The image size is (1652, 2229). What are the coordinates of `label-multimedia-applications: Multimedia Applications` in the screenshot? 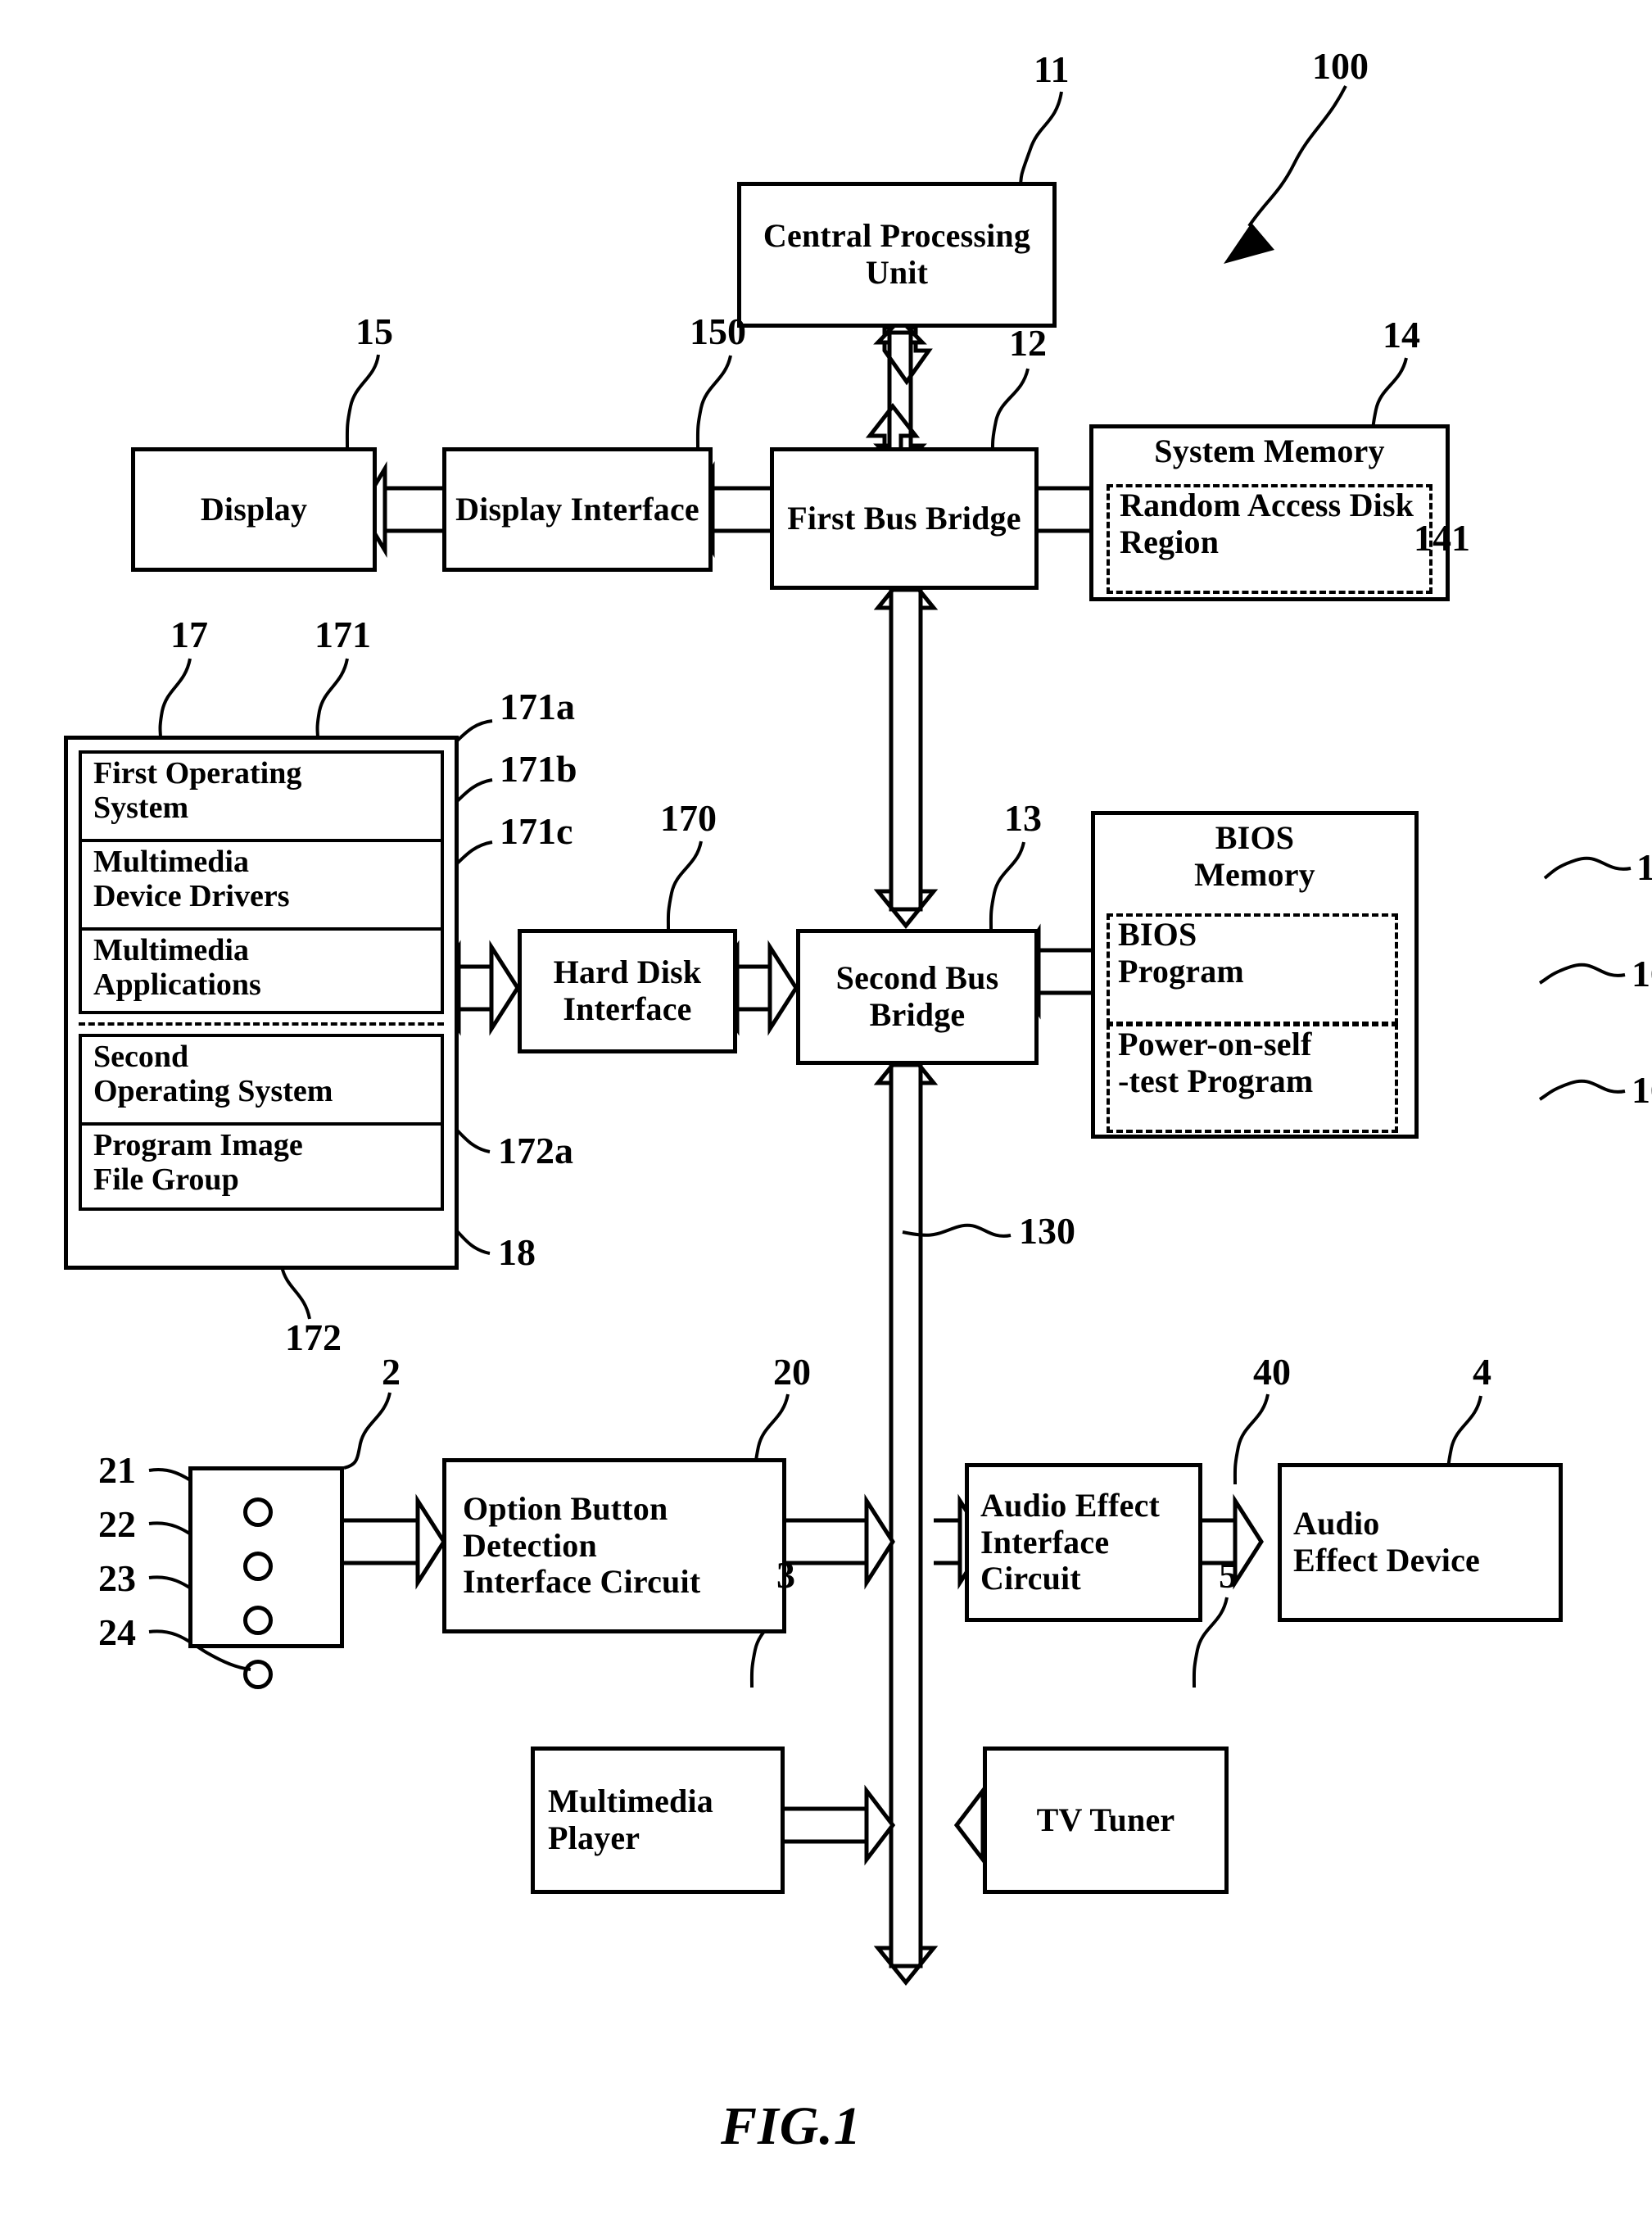 It's located at (177, 967).